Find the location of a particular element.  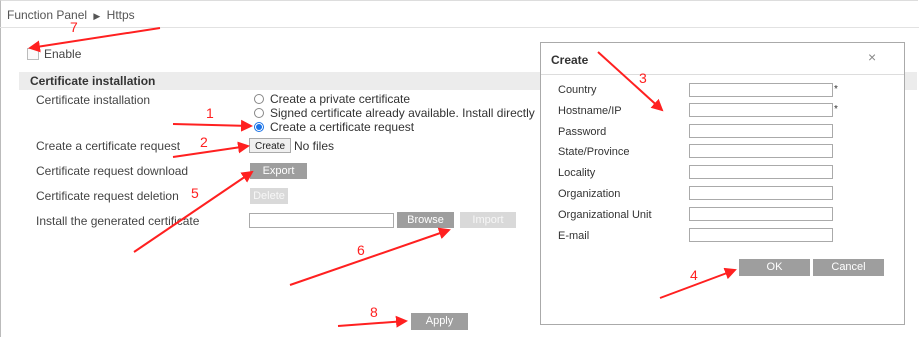

annotation-label-5: 5 is located at coordinates (195, 193).